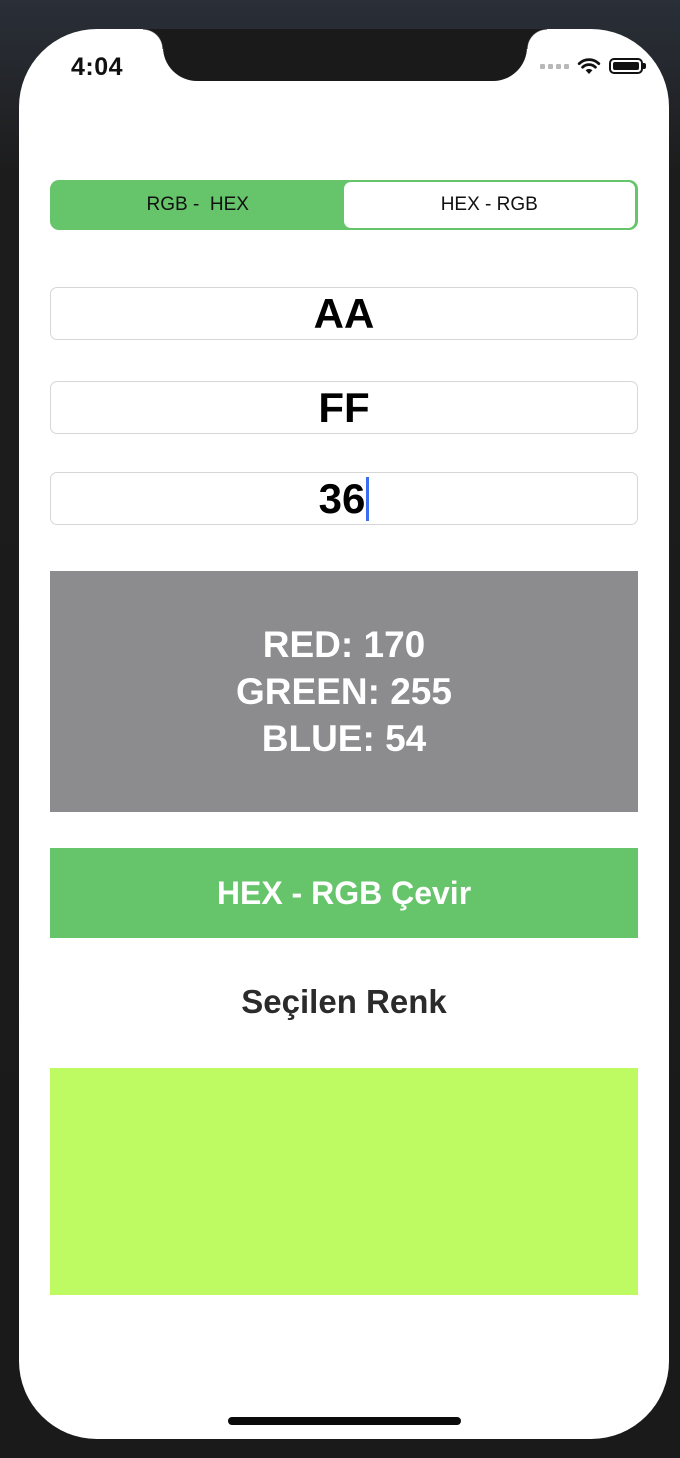 The image size is (680, 1458). What do you see at coordinates (344, 738) in the screenshot?
I see `result-blue: BLUE: 54` at bounding box center [344, 738].